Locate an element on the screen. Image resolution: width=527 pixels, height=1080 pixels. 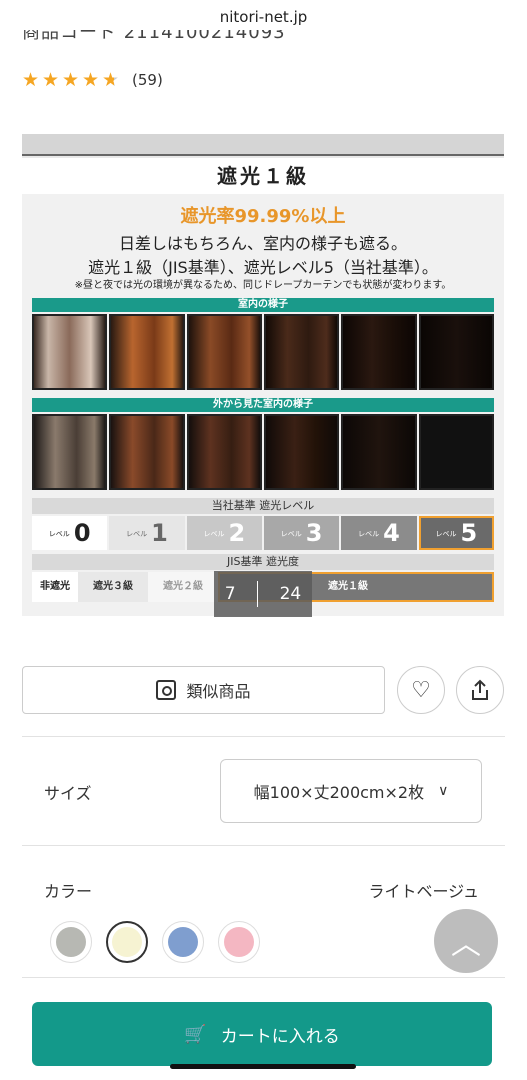
size-select: 幅100×丈200cm×2枚 ∨ is located at coordinates (351, 791).